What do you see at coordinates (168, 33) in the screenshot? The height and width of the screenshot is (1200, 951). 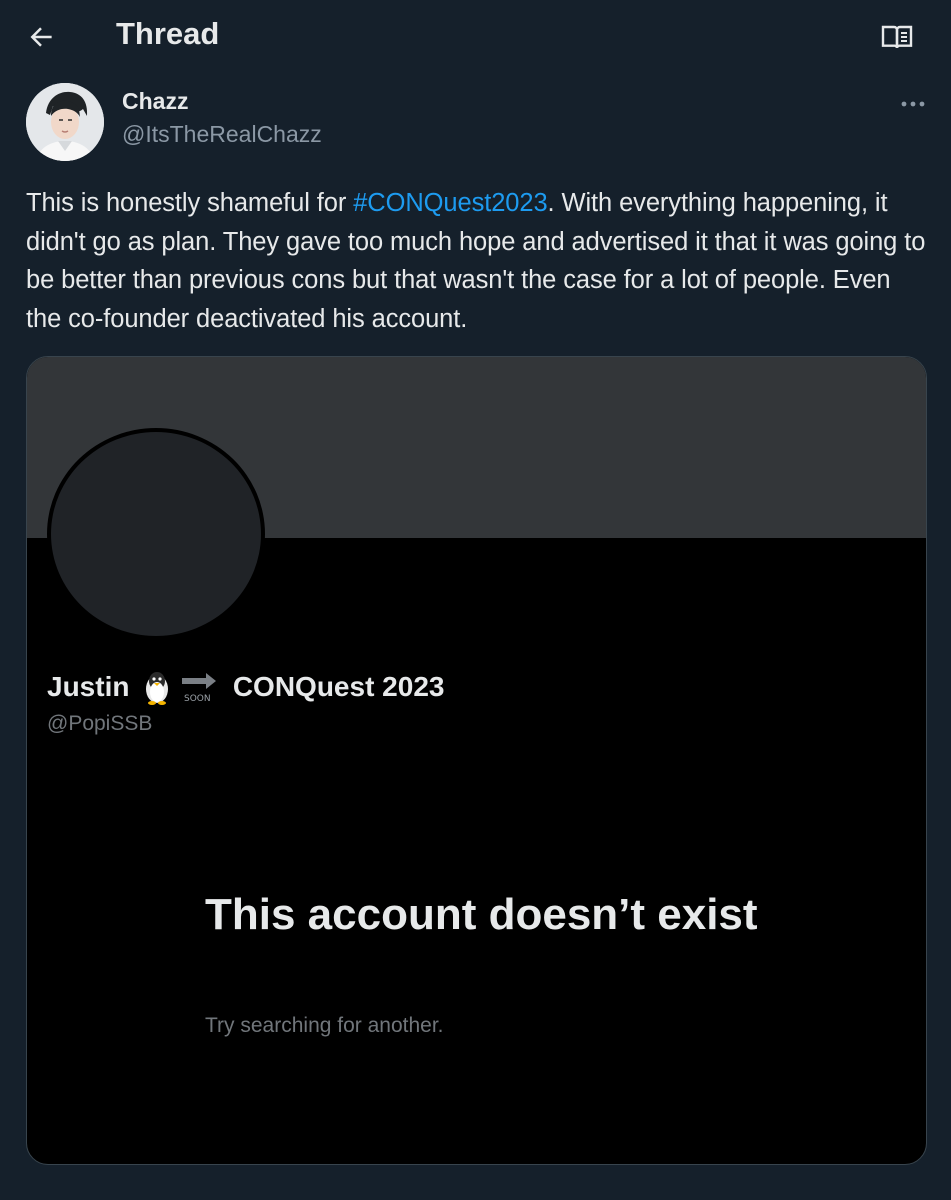 I see `page-title: Thread` at bounding box center [168, 33].